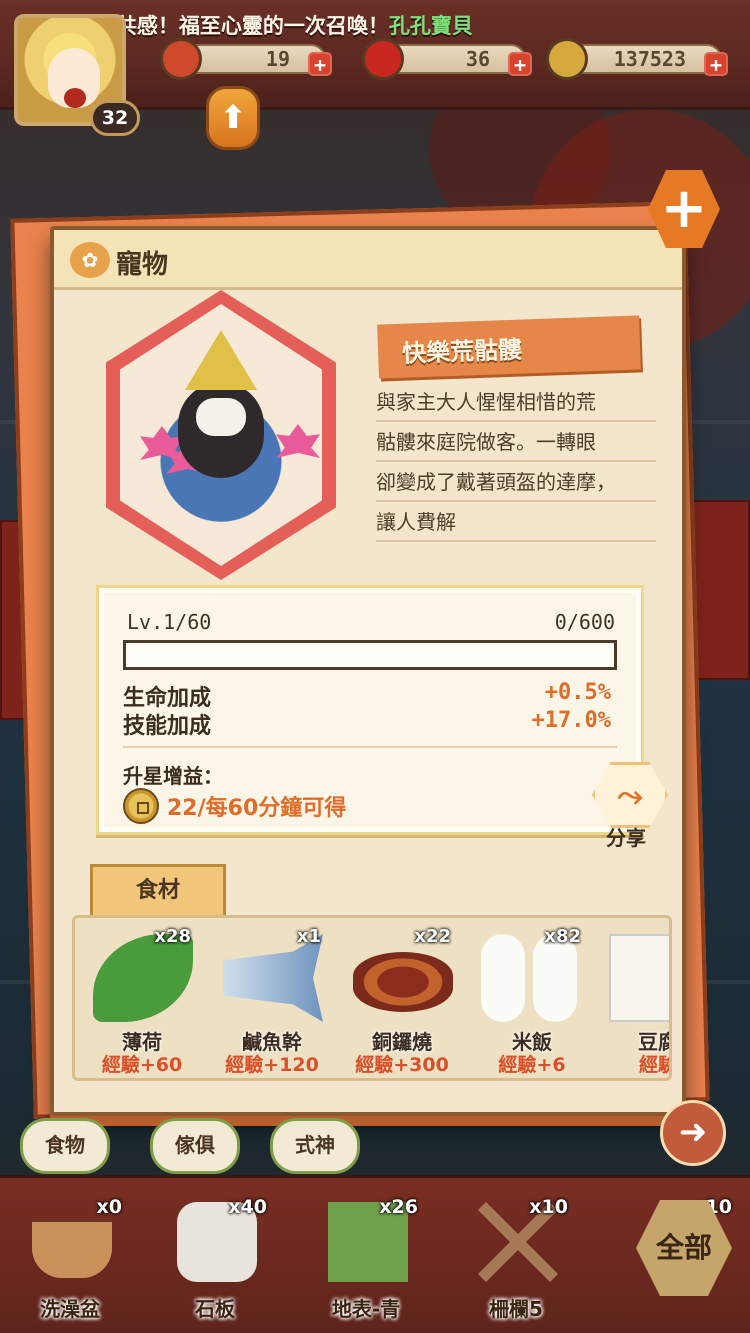 The width and height of the screenshot is (750, 1333). Describe the element at coordinates (720, 590) in the screenshot. I see `torii-pillar` at that location.